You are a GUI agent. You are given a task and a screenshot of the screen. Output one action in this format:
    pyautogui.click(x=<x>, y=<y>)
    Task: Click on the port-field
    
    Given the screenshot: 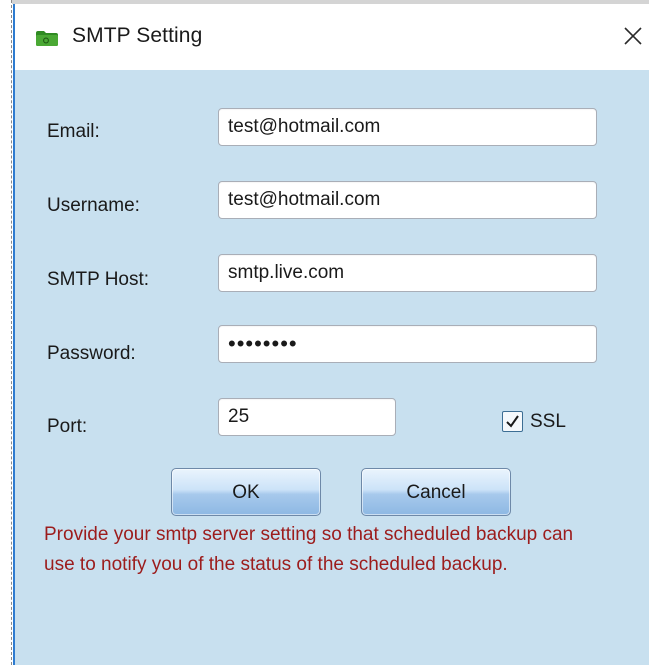 What is the action you would take?
    pyautogui.click(x=307, y=417)
    